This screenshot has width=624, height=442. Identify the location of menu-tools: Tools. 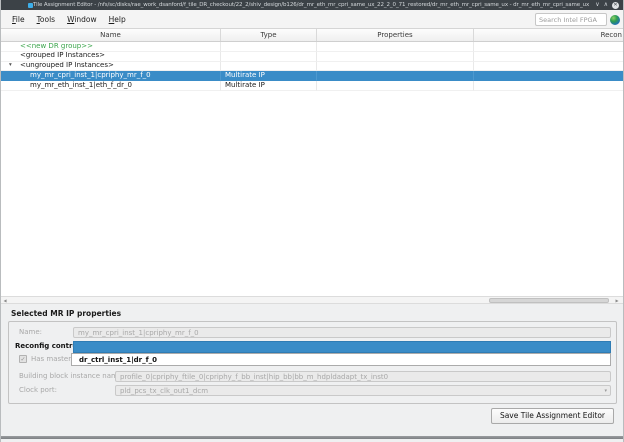
(46, 19).